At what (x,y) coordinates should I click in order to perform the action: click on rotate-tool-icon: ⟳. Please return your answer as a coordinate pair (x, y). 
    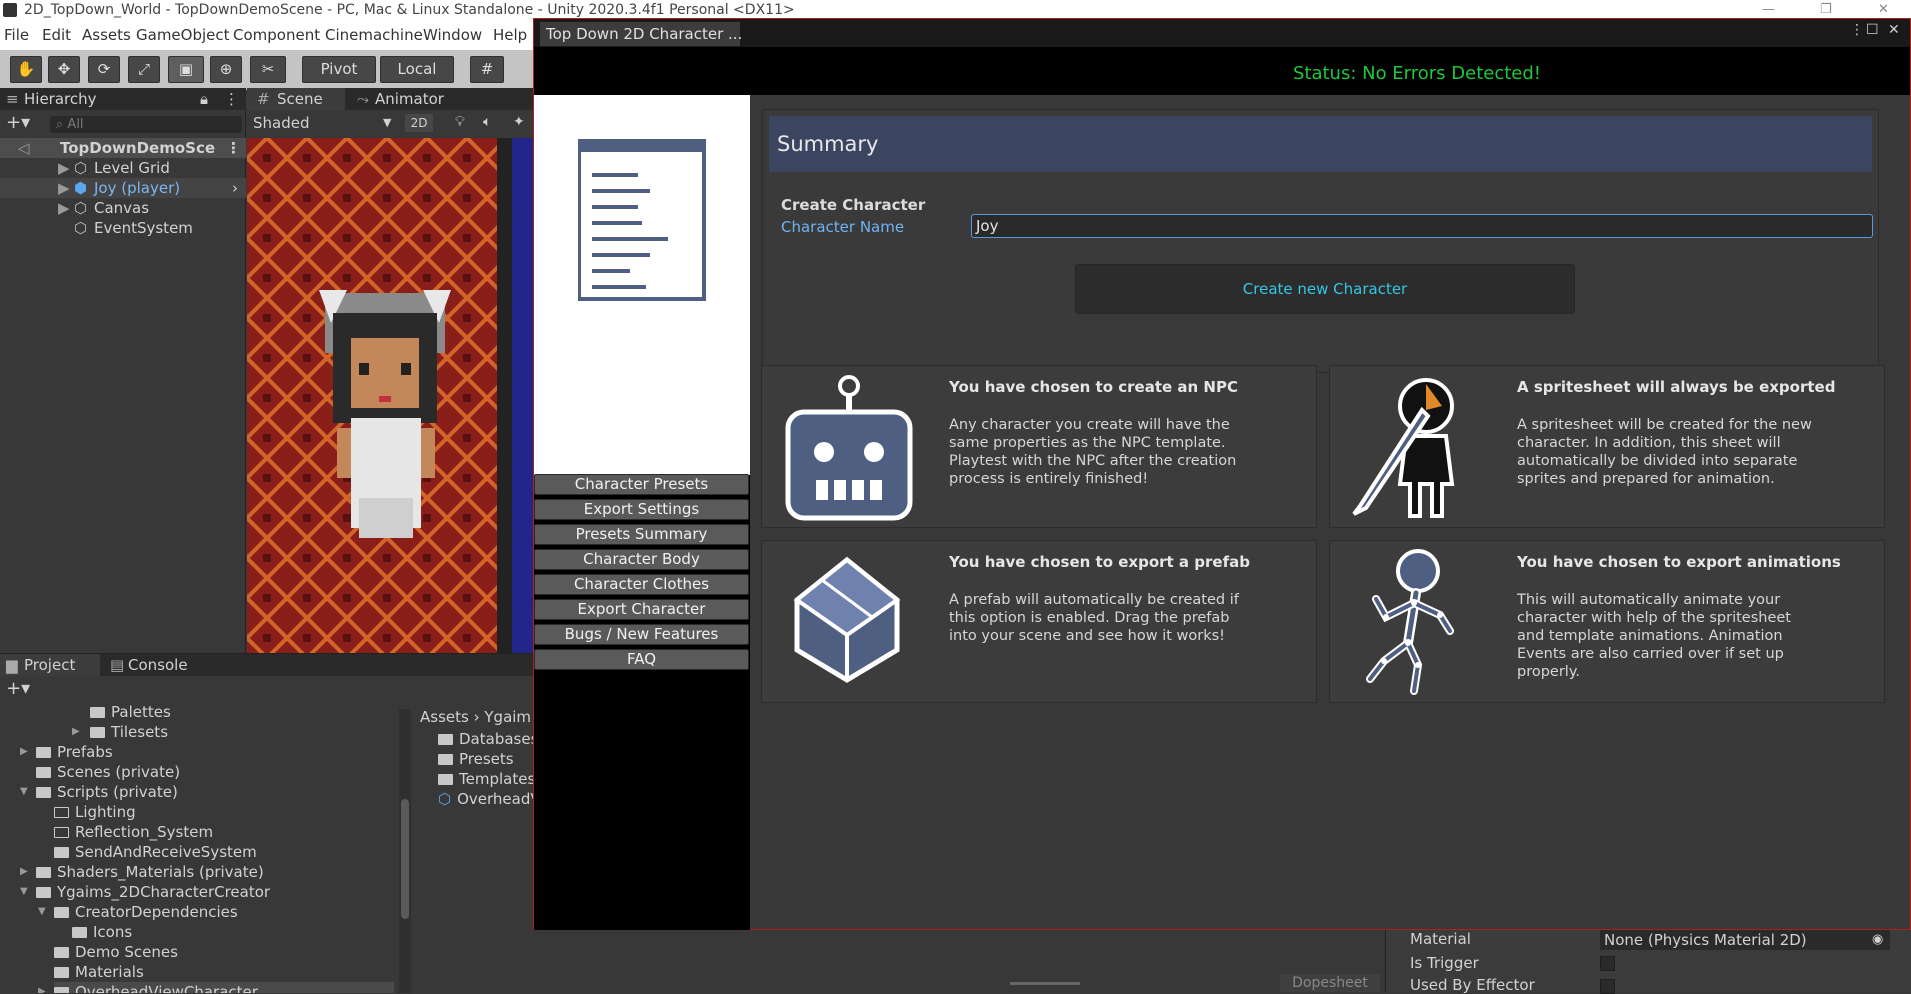
    Looking at the image, I should click on (104, 69).